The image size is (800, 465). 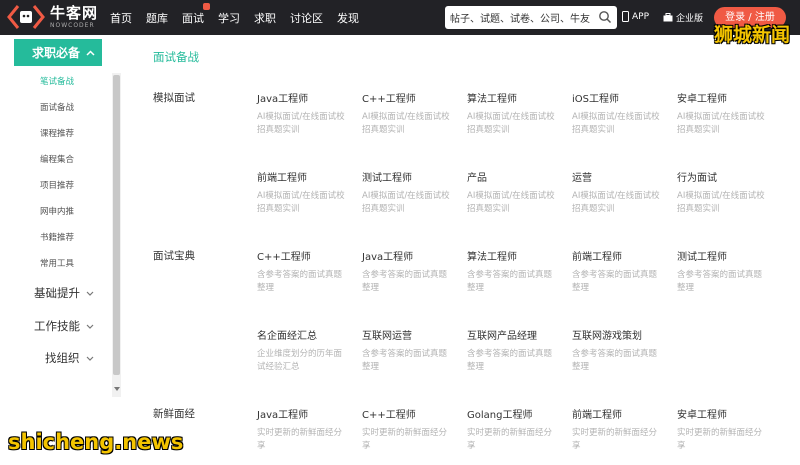 What do you see at coordinates (57, 159) in the screenshot?
I see `sidebar-item-programming: 编程集合` at bounding box center [57, 159].